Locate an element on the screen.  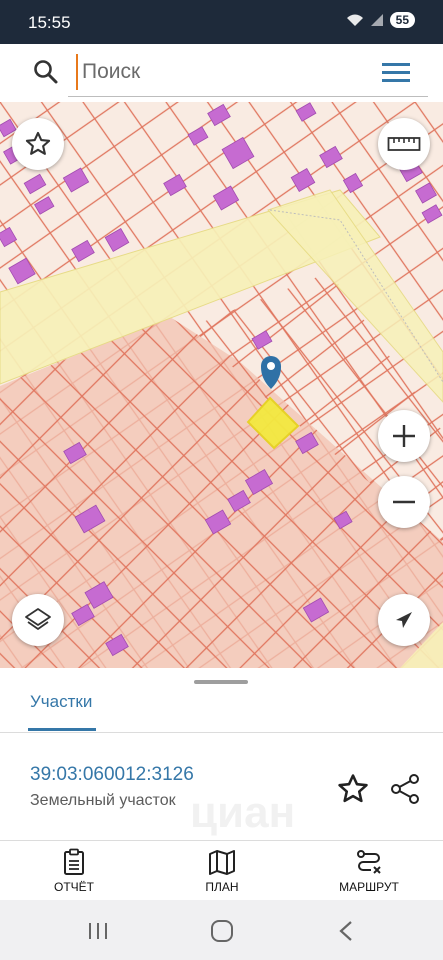
share-icon is located at coordinates (405, 789).